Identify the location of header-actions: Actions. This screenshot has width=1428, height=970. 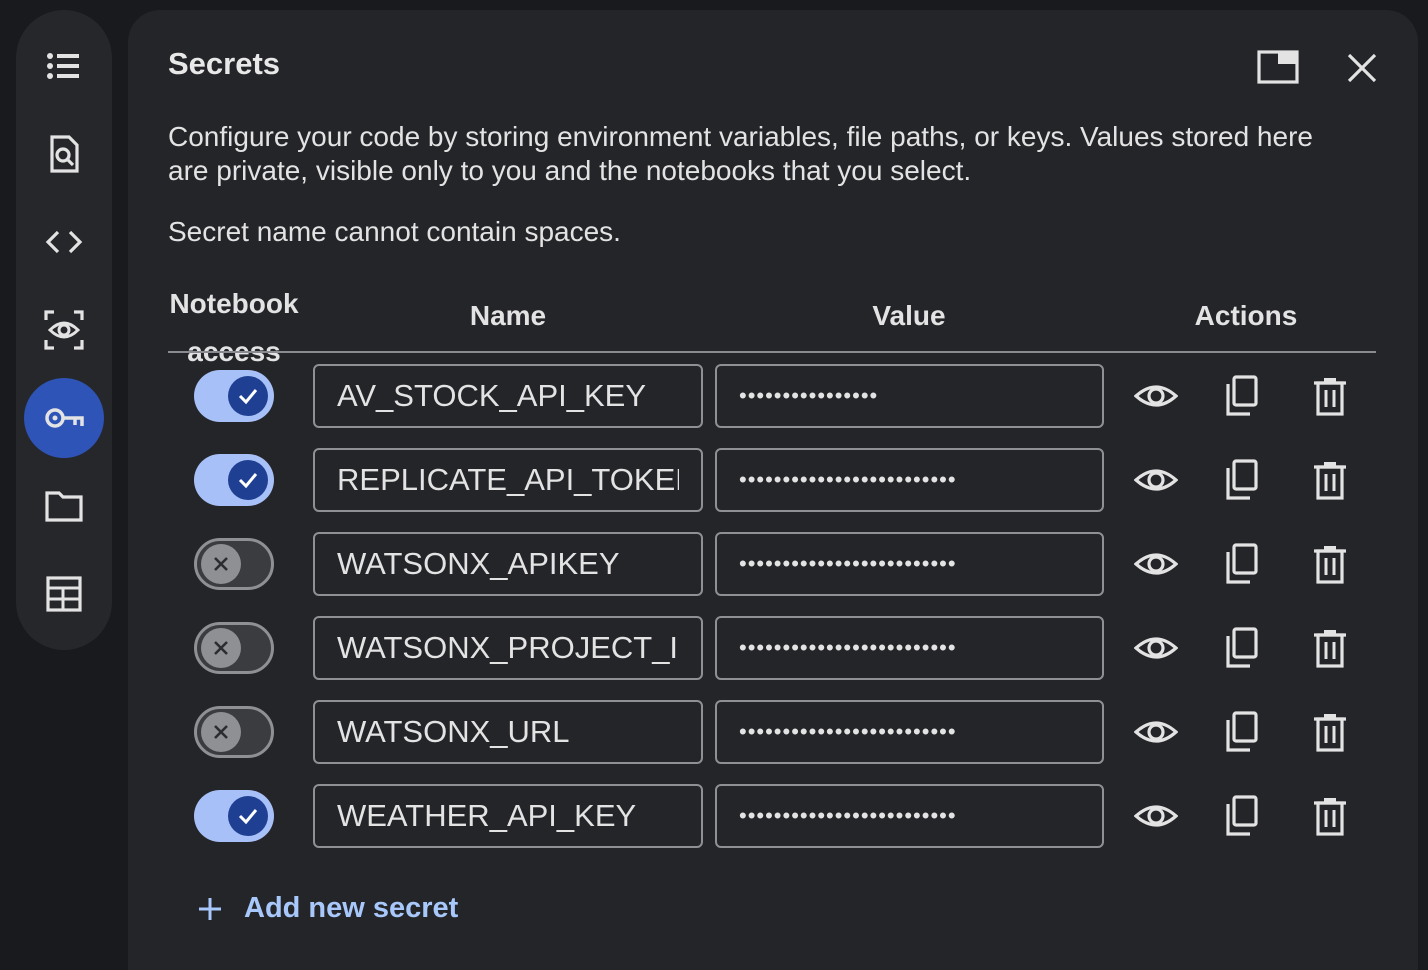
(1246, 315).